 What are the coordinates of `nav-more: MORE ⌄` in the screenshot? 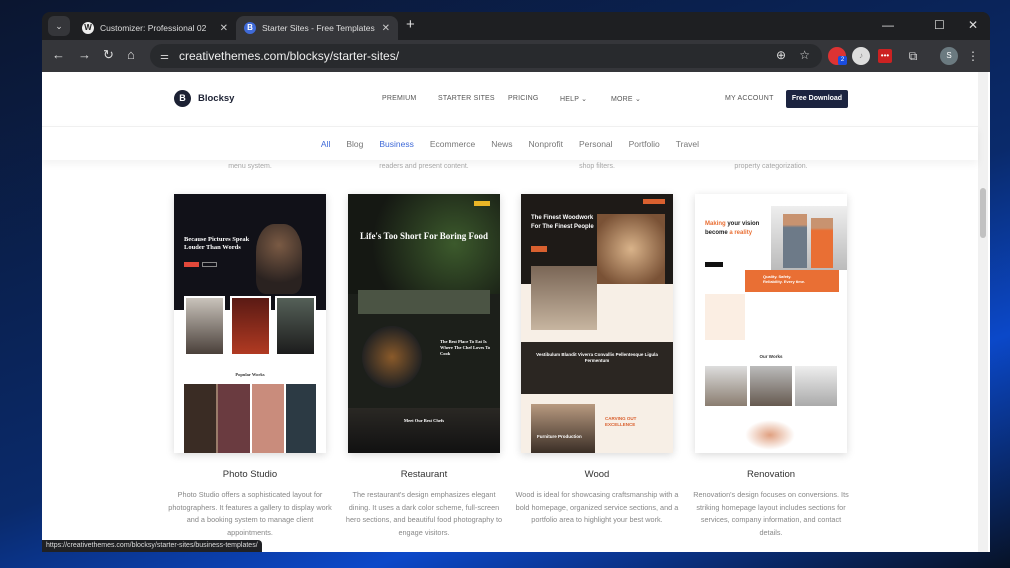 It's located at (626, 99).